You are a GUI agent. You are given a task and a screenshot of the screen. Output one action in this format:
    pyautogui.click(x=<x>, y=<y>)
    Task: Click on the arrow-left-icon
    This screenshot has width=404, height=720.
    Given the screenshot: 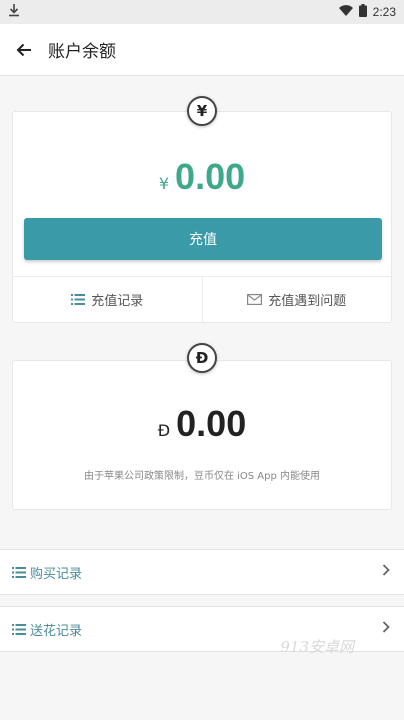 What is the action you would take?
    pyautogui.click(x=23, y=49)
    